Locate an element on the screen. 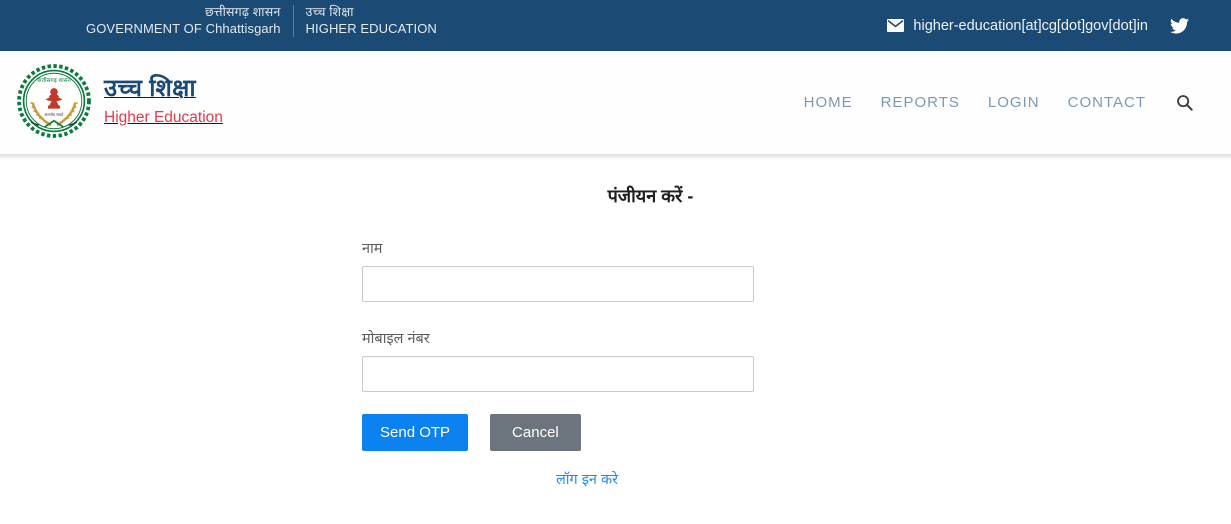 This screenshot has height=524, width=1231. send-otp-button: Send OTP is located at coordinates (415, 432).